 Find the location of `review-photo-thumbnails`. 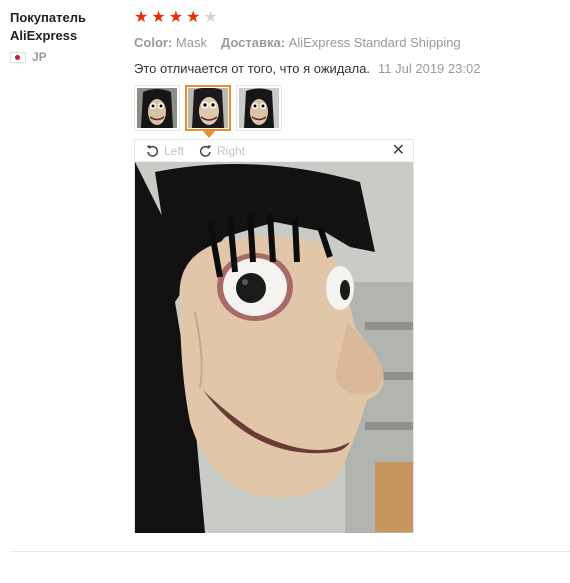

review-photo-thumbnails is located at coordinates (208, 111).